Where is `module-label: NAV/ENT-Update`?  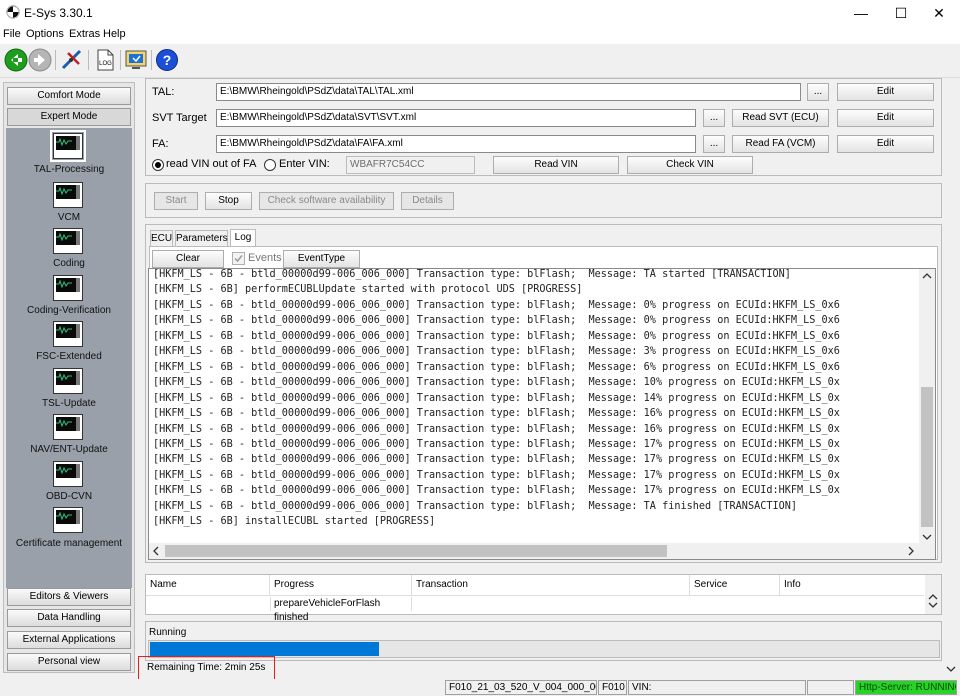 module-label: NAV/ENT-Update is located at coordinates (69, 449).